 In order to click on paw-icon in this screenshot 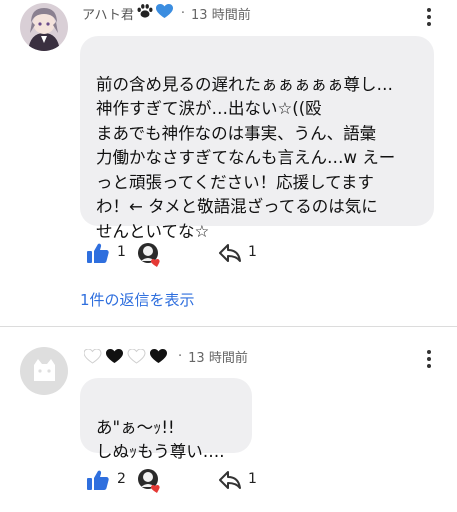, I will do `click(145, 13)`.